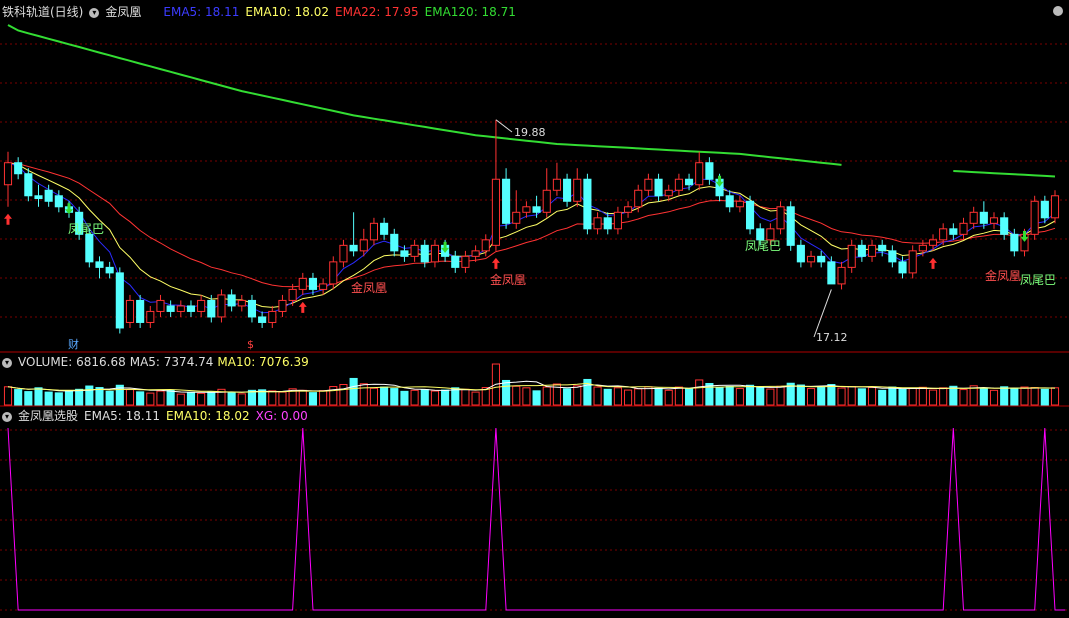  Describe the element at coordinates (281, 416) in the screenshot. I see `xg-value: XG: 0.00` at that location.